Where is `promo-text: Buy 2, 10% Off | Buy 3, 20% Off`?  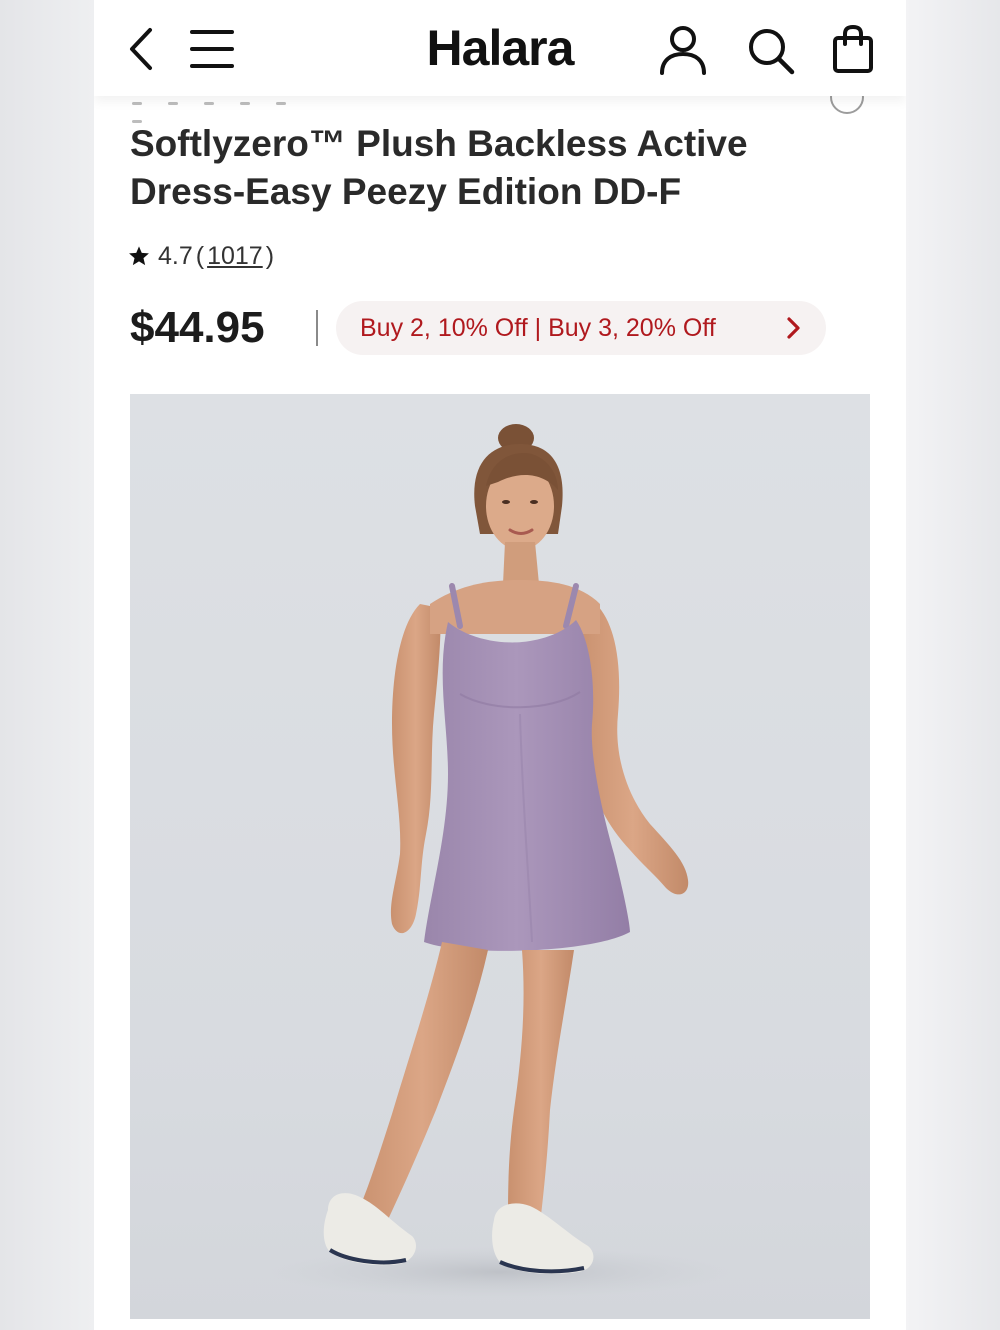
promo-text: Buy 2, 10% Off | Buy 3, 20% Off is located at coordinates (538, 327).